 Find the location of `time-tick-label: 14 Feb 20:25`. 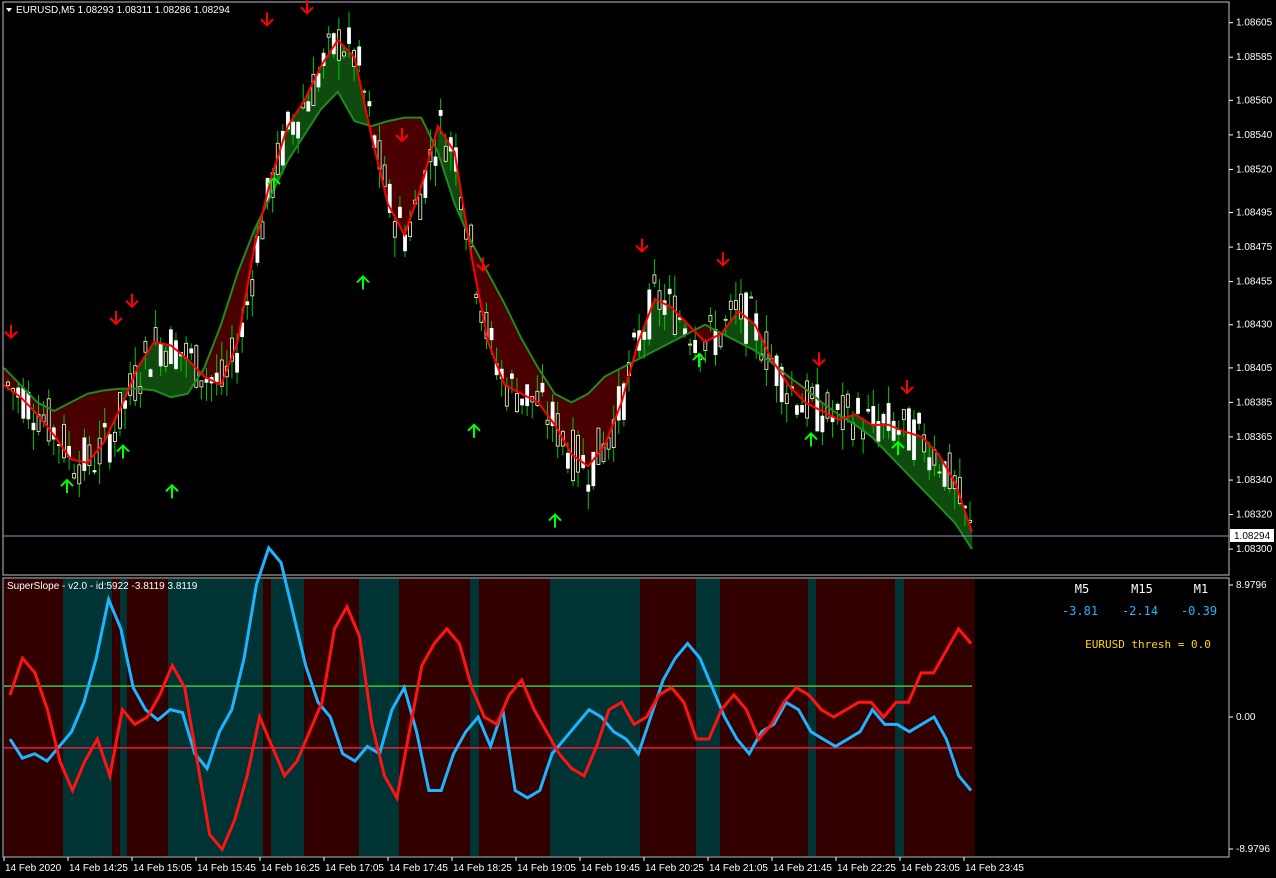

time-tick-label: 14 Feb 20:25 is located at coordinates (674, 868).